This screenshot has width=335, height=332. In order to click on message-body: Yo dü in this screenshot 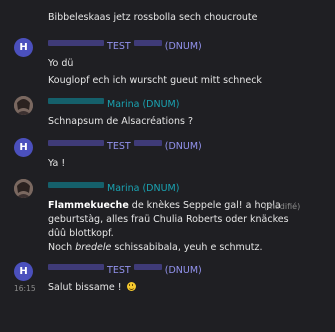, I will do `click(61, 63)`.